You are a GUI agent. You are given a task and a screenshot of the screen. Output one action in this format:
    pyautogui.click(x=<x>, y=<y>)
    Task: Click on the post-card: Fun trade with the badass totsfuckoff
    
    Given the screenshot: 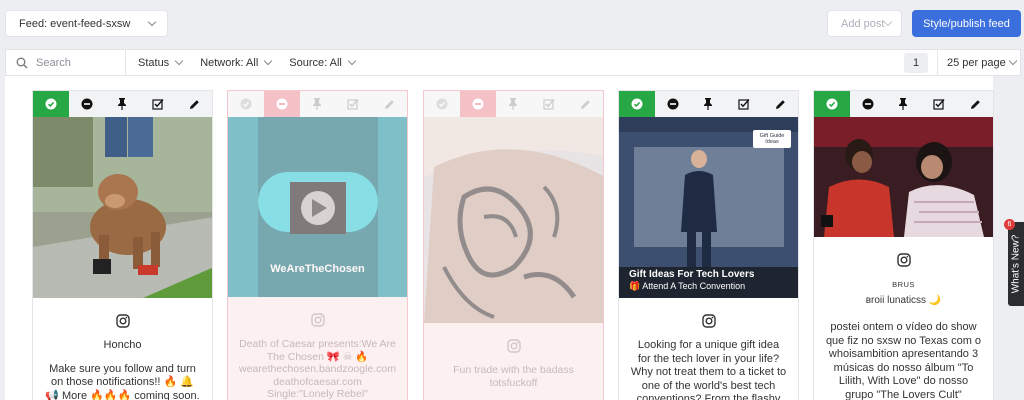 What is the action you would take?
    pyautogui.click(x=513, y=245)
    